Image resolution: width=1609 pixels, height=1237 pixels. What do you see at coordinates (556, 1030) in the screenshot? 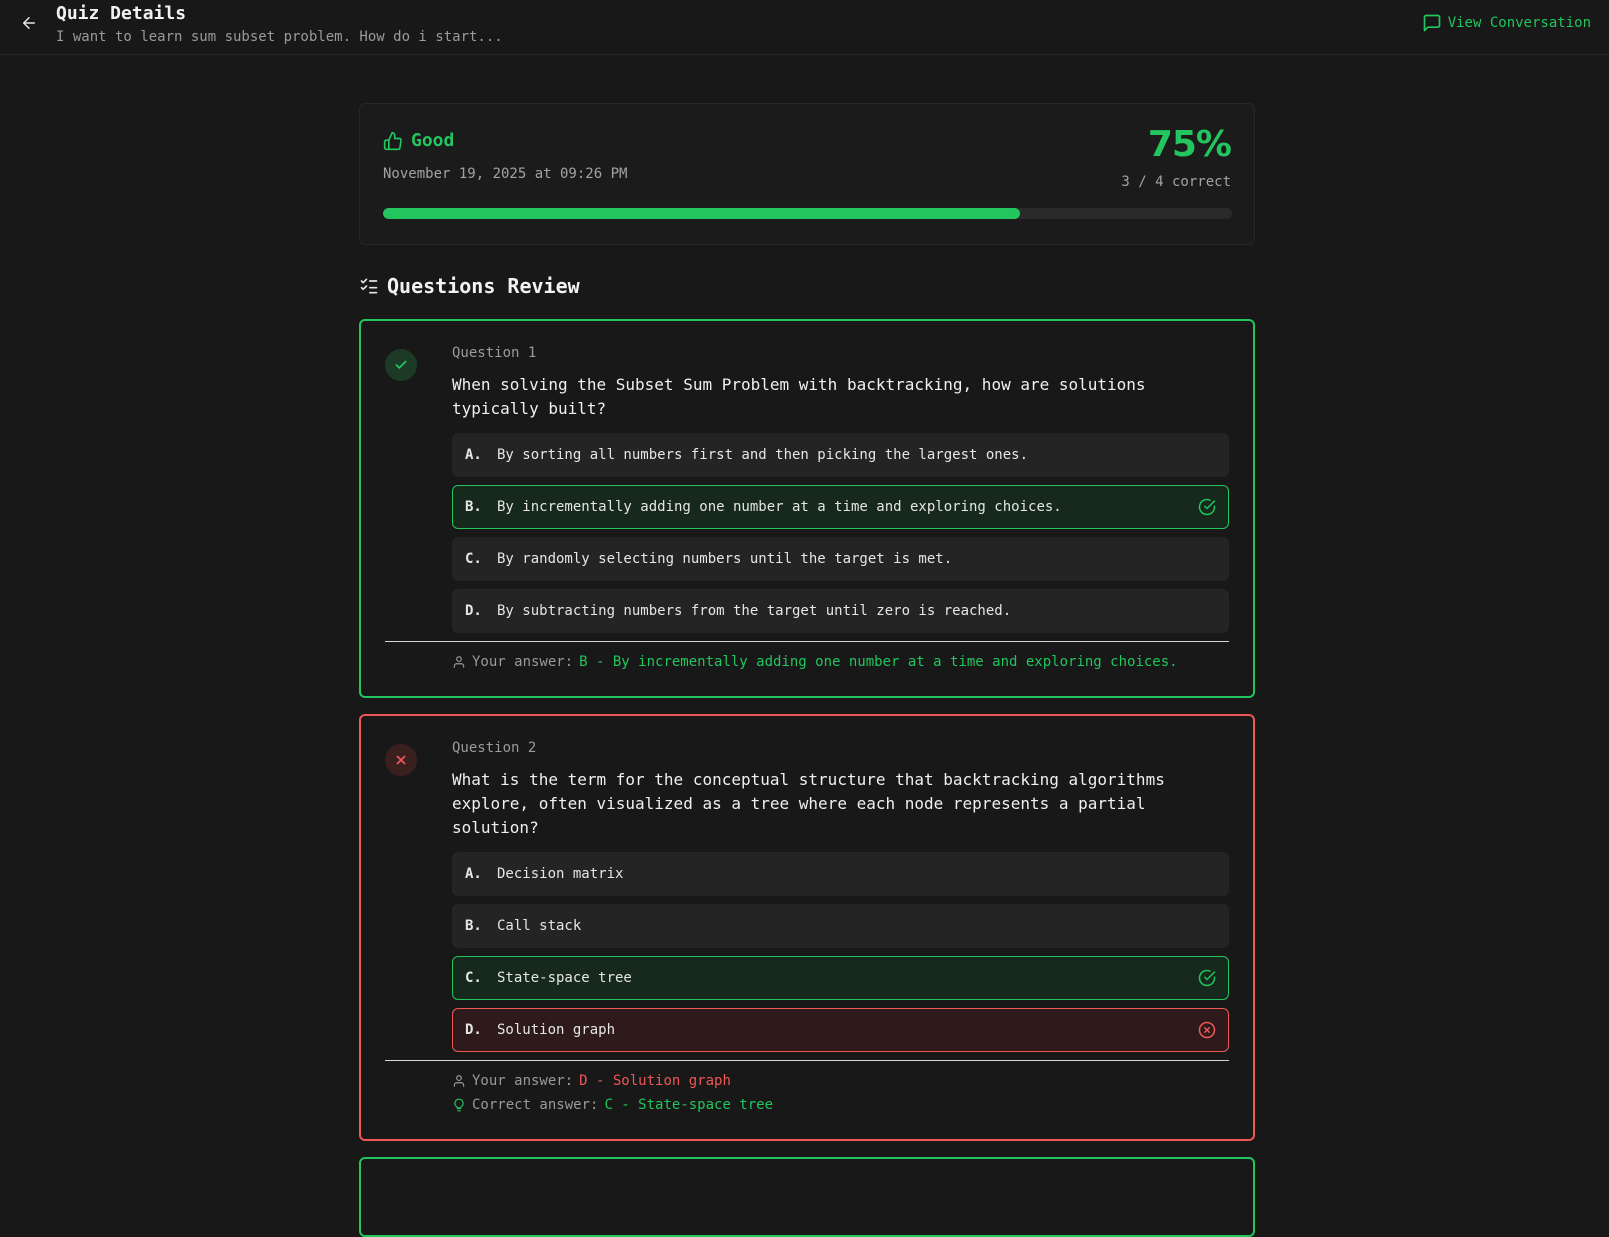
I see `option-text: Solution graph` at bounding box center [556, 1030].